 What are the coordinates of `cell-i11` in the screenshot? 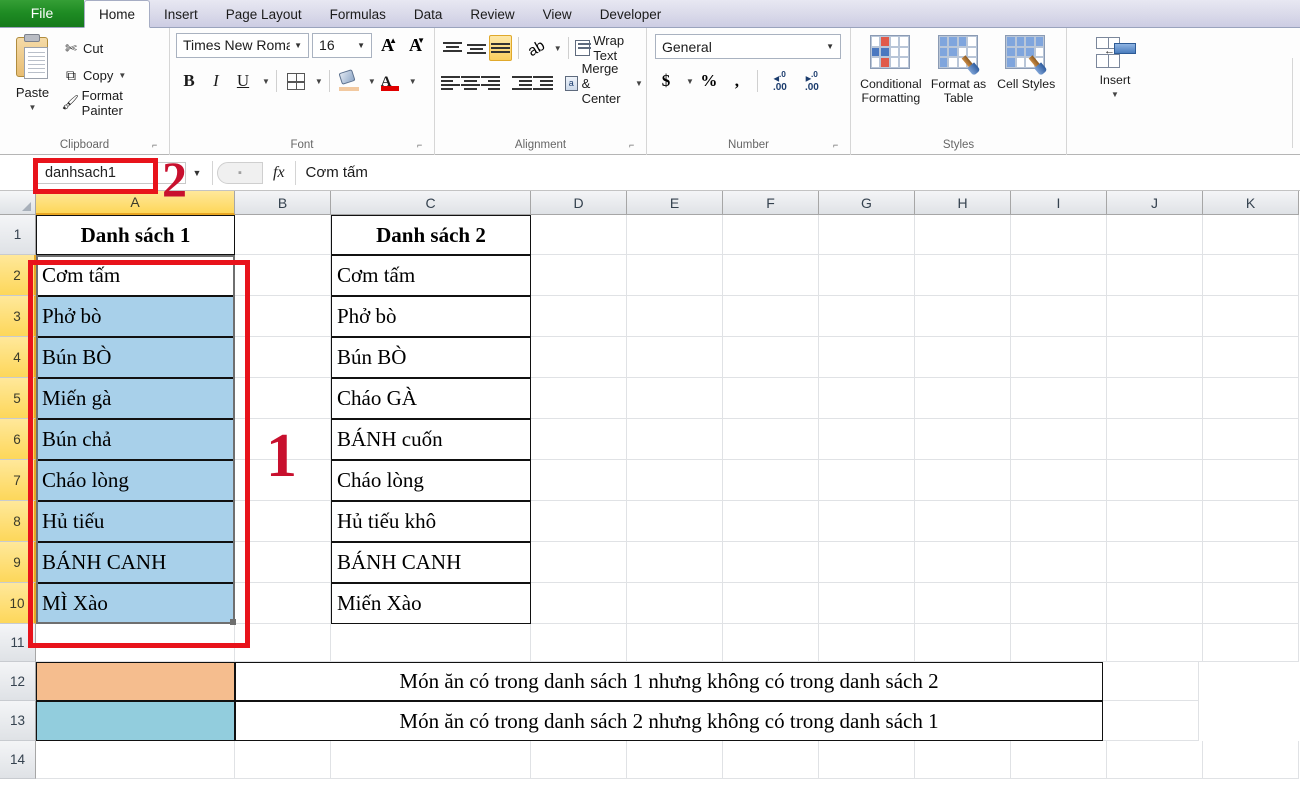 It's located at (1059, 643).